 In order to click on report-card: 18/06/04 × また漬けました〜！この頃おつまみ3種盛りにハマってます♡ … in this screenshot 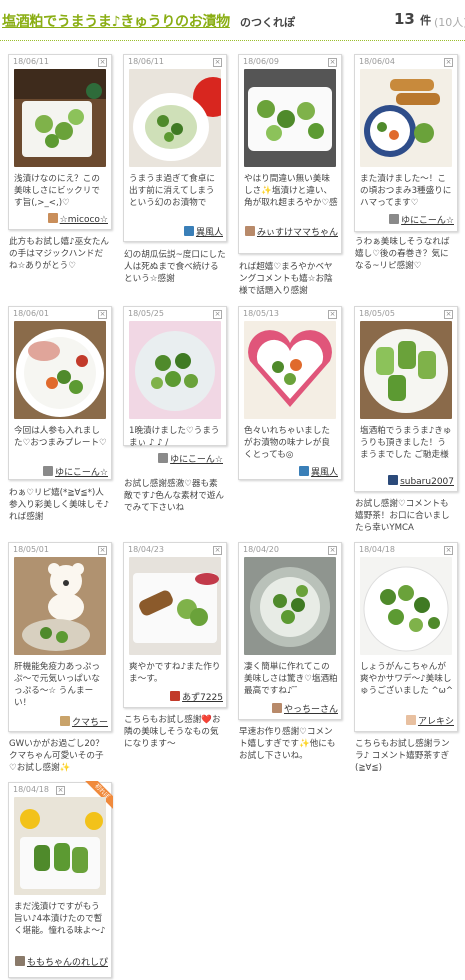, I will do `click(406, 143)`.